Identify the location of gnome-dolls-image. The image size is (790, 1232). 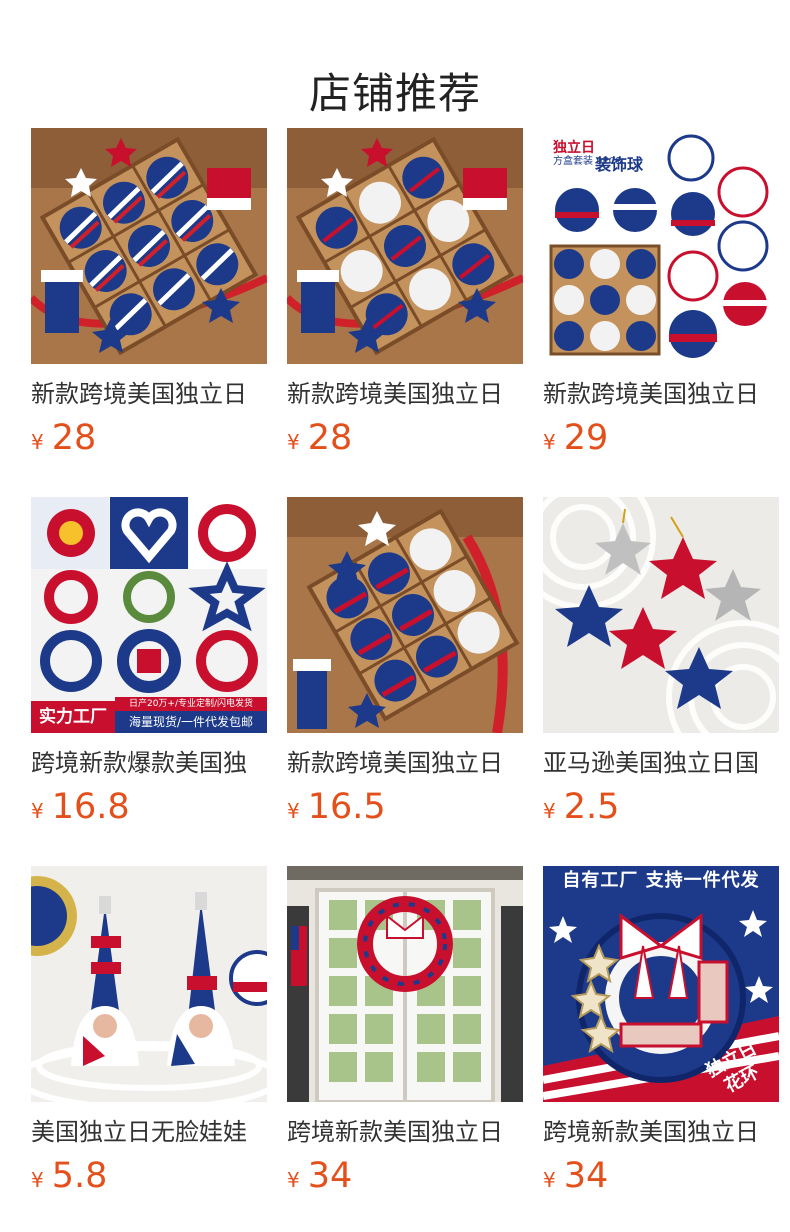
(149, 984).